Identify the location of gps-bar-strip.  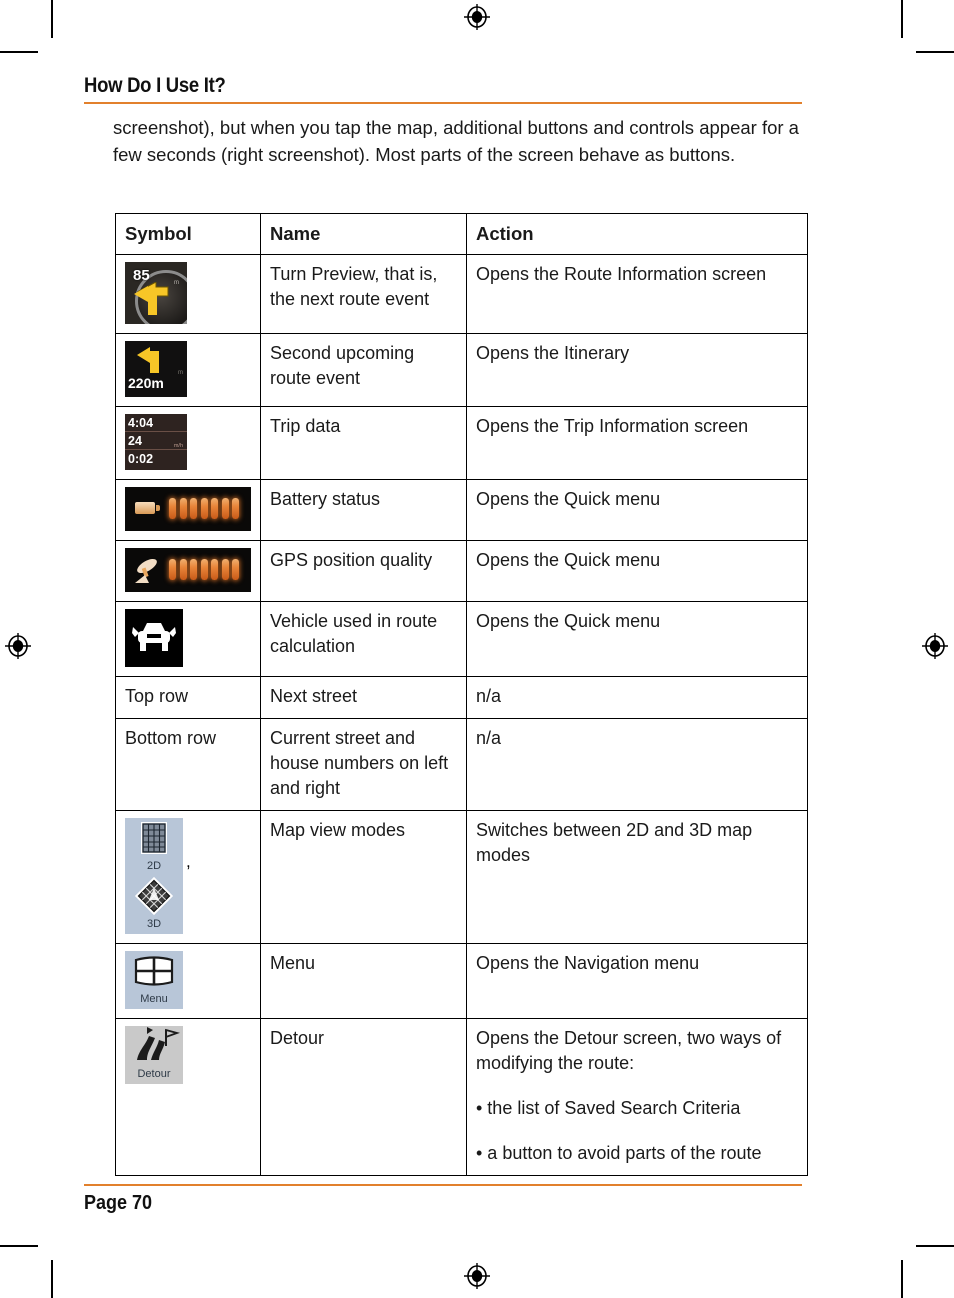
(204, 569).